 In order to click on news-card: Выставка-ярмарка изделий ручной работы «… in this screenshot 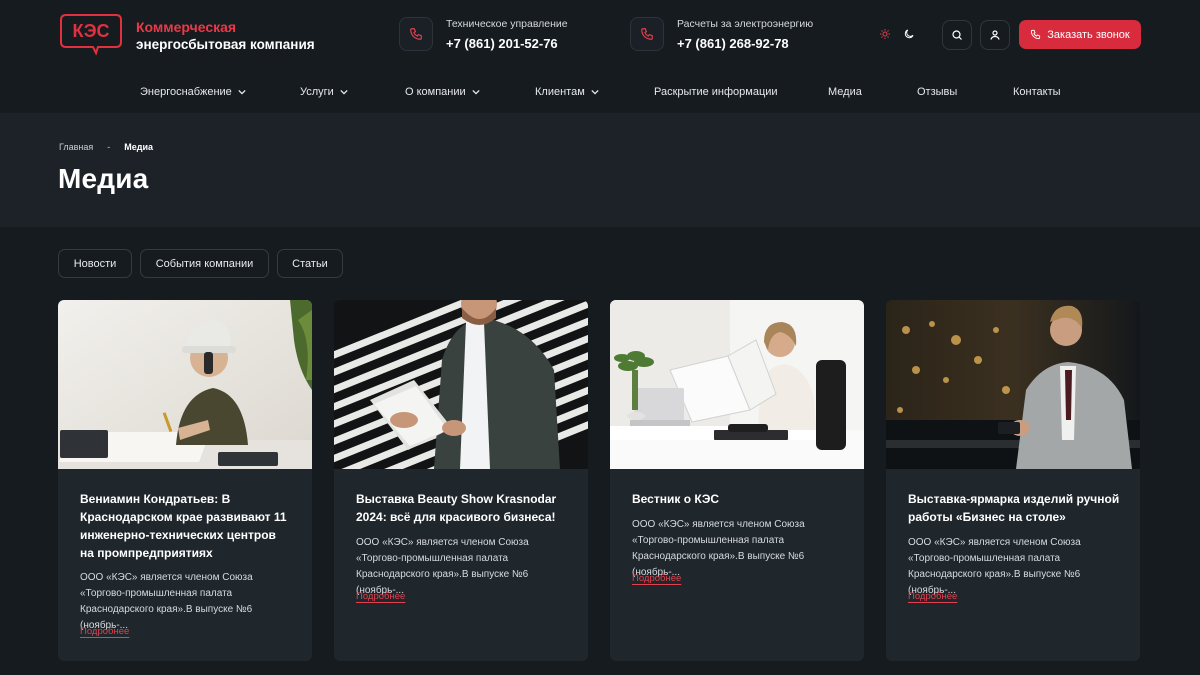, I will do `click(1013, 480)`.